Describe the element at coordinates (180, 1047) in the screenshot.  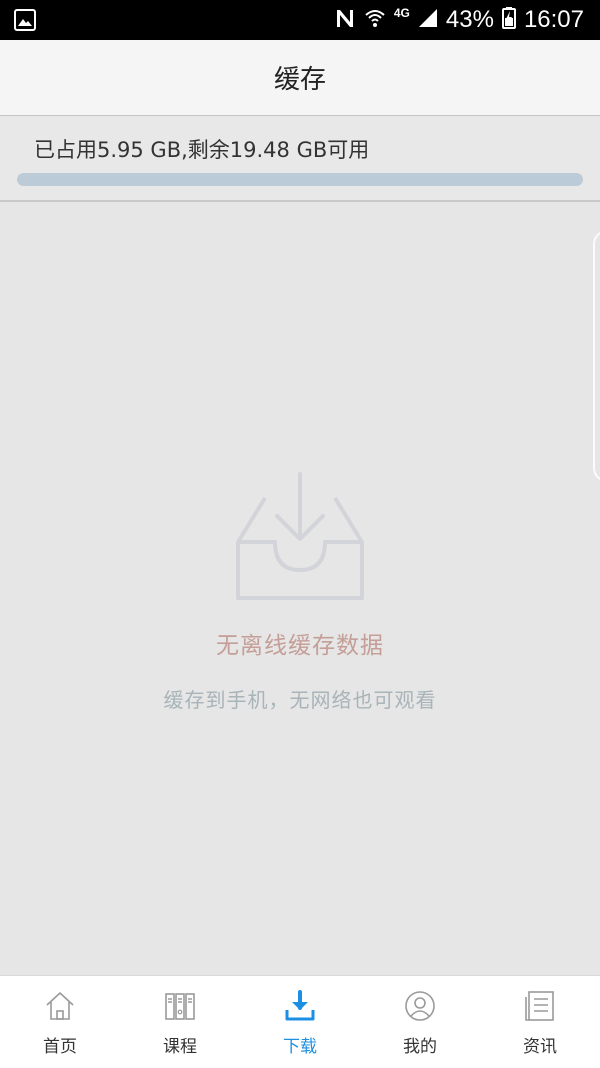
I see `tab-label: 课程` at that location.